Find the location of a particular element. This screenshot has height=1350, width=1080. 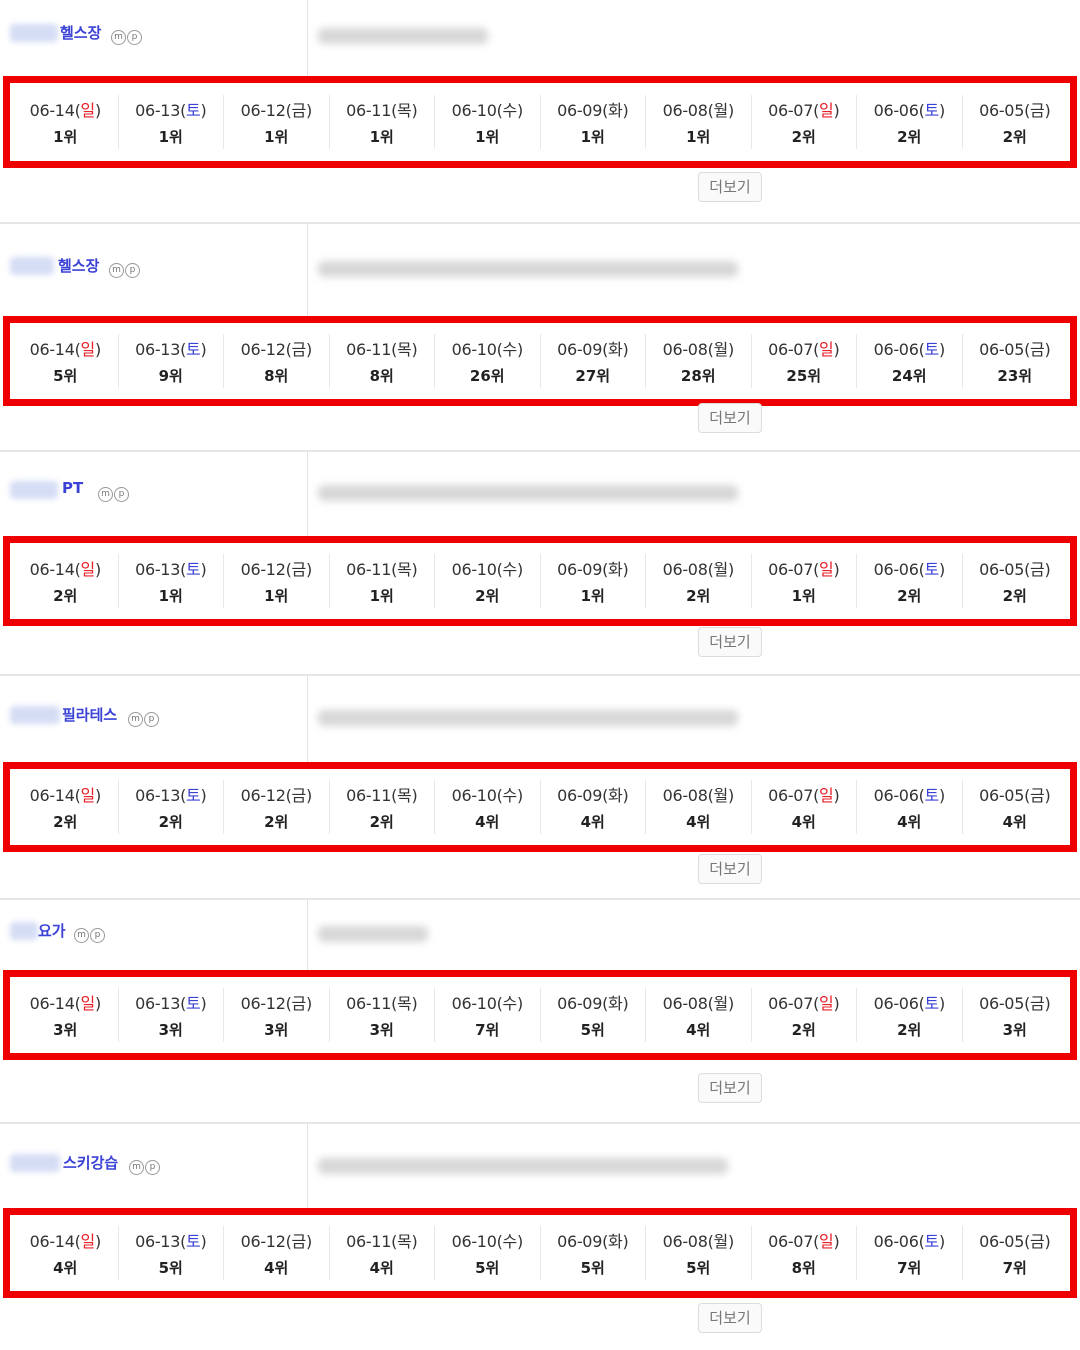

rank-cell: 06-05(금) 7위 is located at coordinates (1014, 1253).